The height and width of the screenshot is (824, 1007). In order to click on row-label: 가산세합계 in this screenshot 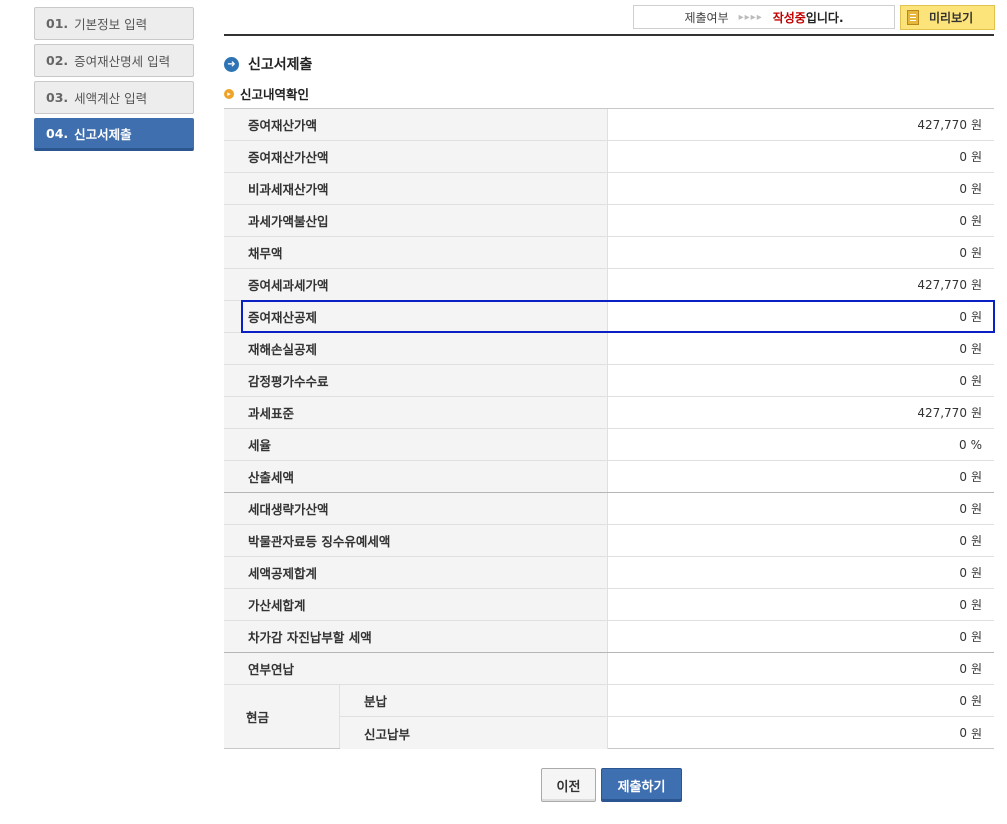, I will do `click(416, 604)`.